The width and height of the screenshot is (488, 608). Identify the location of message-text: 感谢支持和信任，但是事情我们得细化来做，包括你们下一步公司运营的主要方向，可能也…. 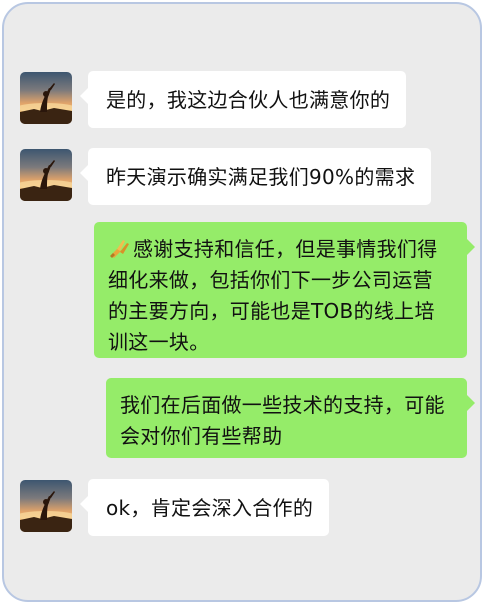
(273, 295).